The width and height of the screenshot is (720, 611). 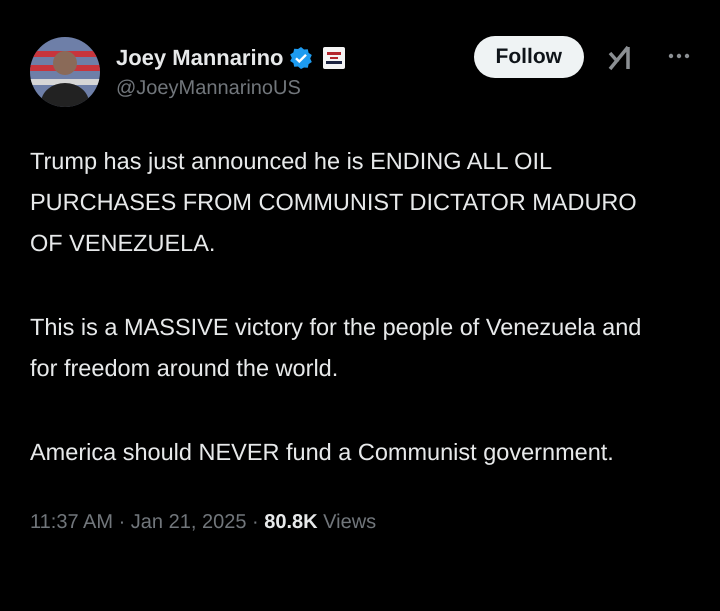 I want to click on follow-button: Follow, so click(x=529, y=57).